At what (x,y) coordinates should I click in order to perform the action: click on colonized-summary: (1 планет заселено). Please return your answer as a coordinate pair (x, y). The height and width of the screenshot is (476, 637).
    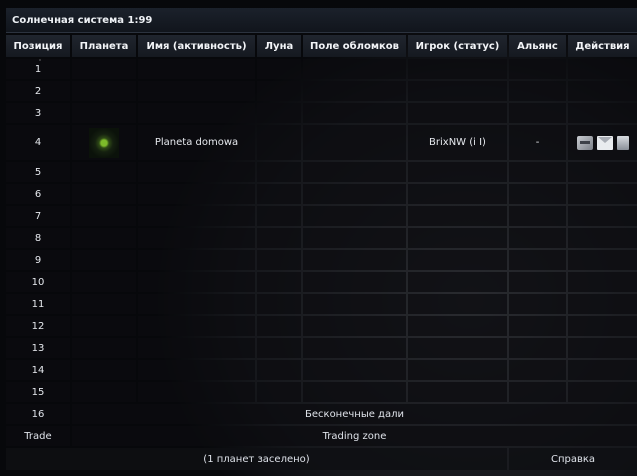
    Looking at the image, I should click on (256, 459).